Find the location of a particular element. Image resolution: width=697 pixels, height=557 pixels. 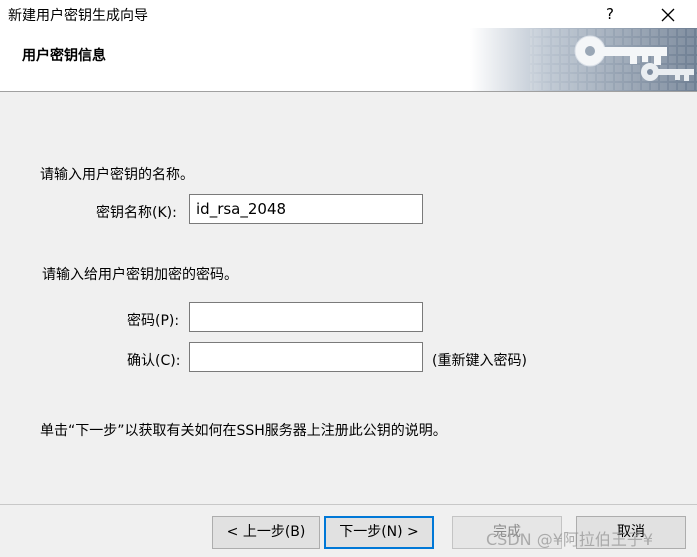

name-prompt: 请输入用户密钥的名称。 is located at coordinates (117, 175).